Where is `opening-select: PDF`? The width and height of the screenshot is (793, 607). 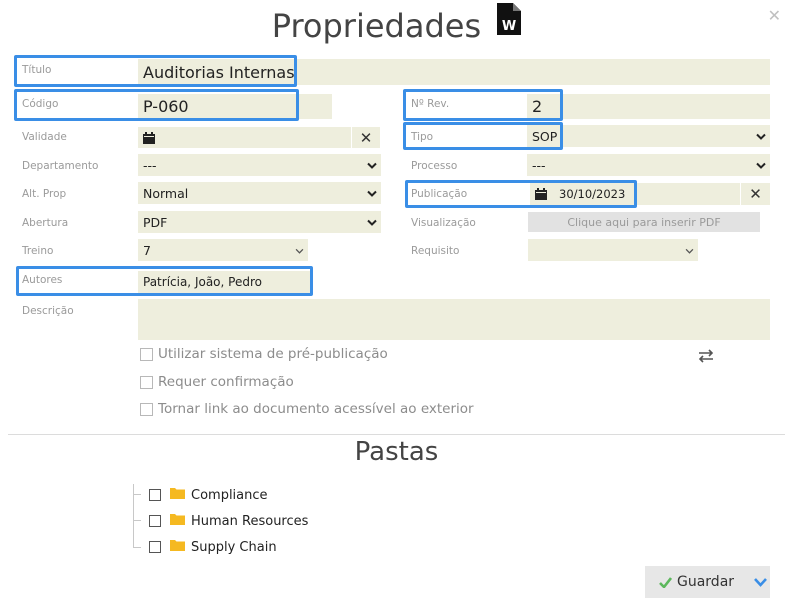 opening-select: PDF is located at coordinates (259, 222).